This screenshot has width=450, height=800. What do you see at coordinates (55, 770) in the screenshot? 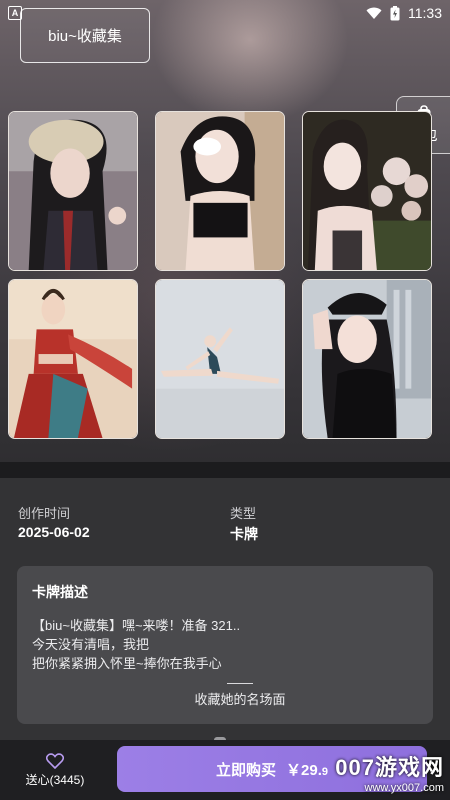
I see `send-heart-button: 送心(3445)` at bounding box center [55, 770].